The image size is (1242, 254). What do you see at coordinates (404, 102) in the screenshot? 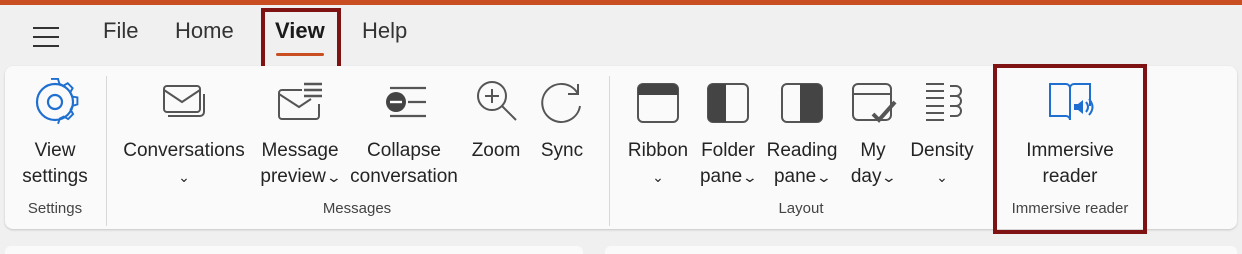
I see `collapse-list-icon` at bounding box center [404, 102].